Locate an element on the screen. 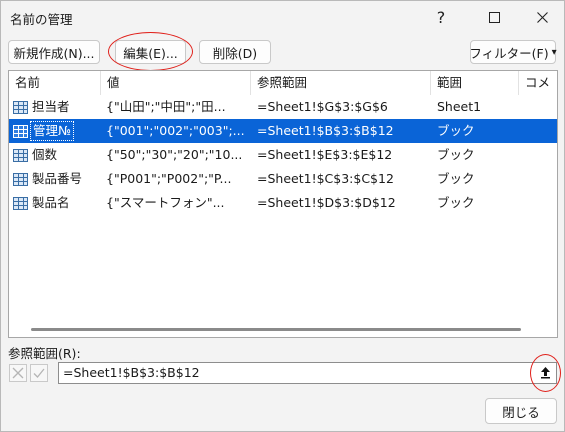  close-button: 閉じる is located at coordinates (521, 411).